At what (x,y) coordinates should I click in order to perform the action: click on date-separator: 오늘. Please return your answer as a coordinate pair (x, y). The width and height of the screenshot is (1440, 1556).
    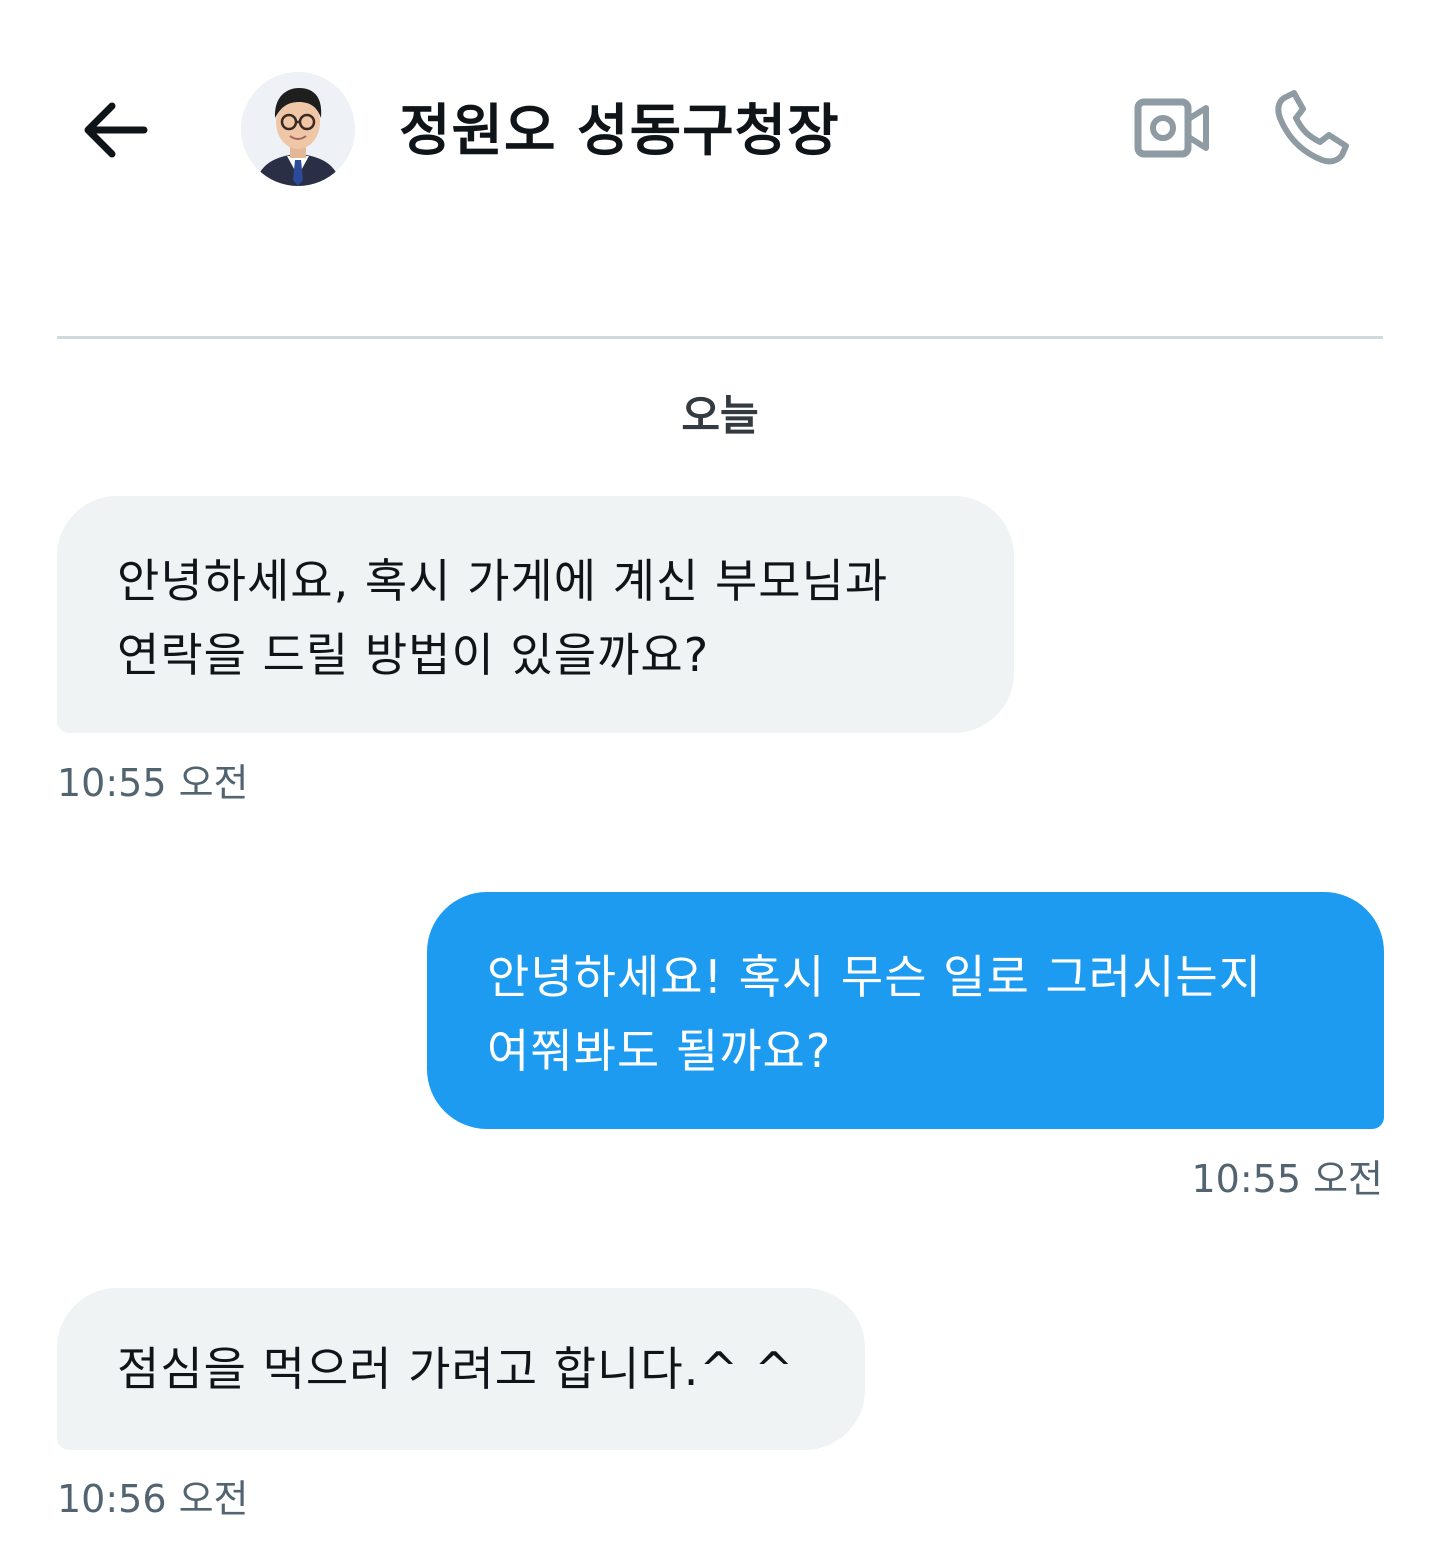
    Looking at the image, I should click on (720, 415).